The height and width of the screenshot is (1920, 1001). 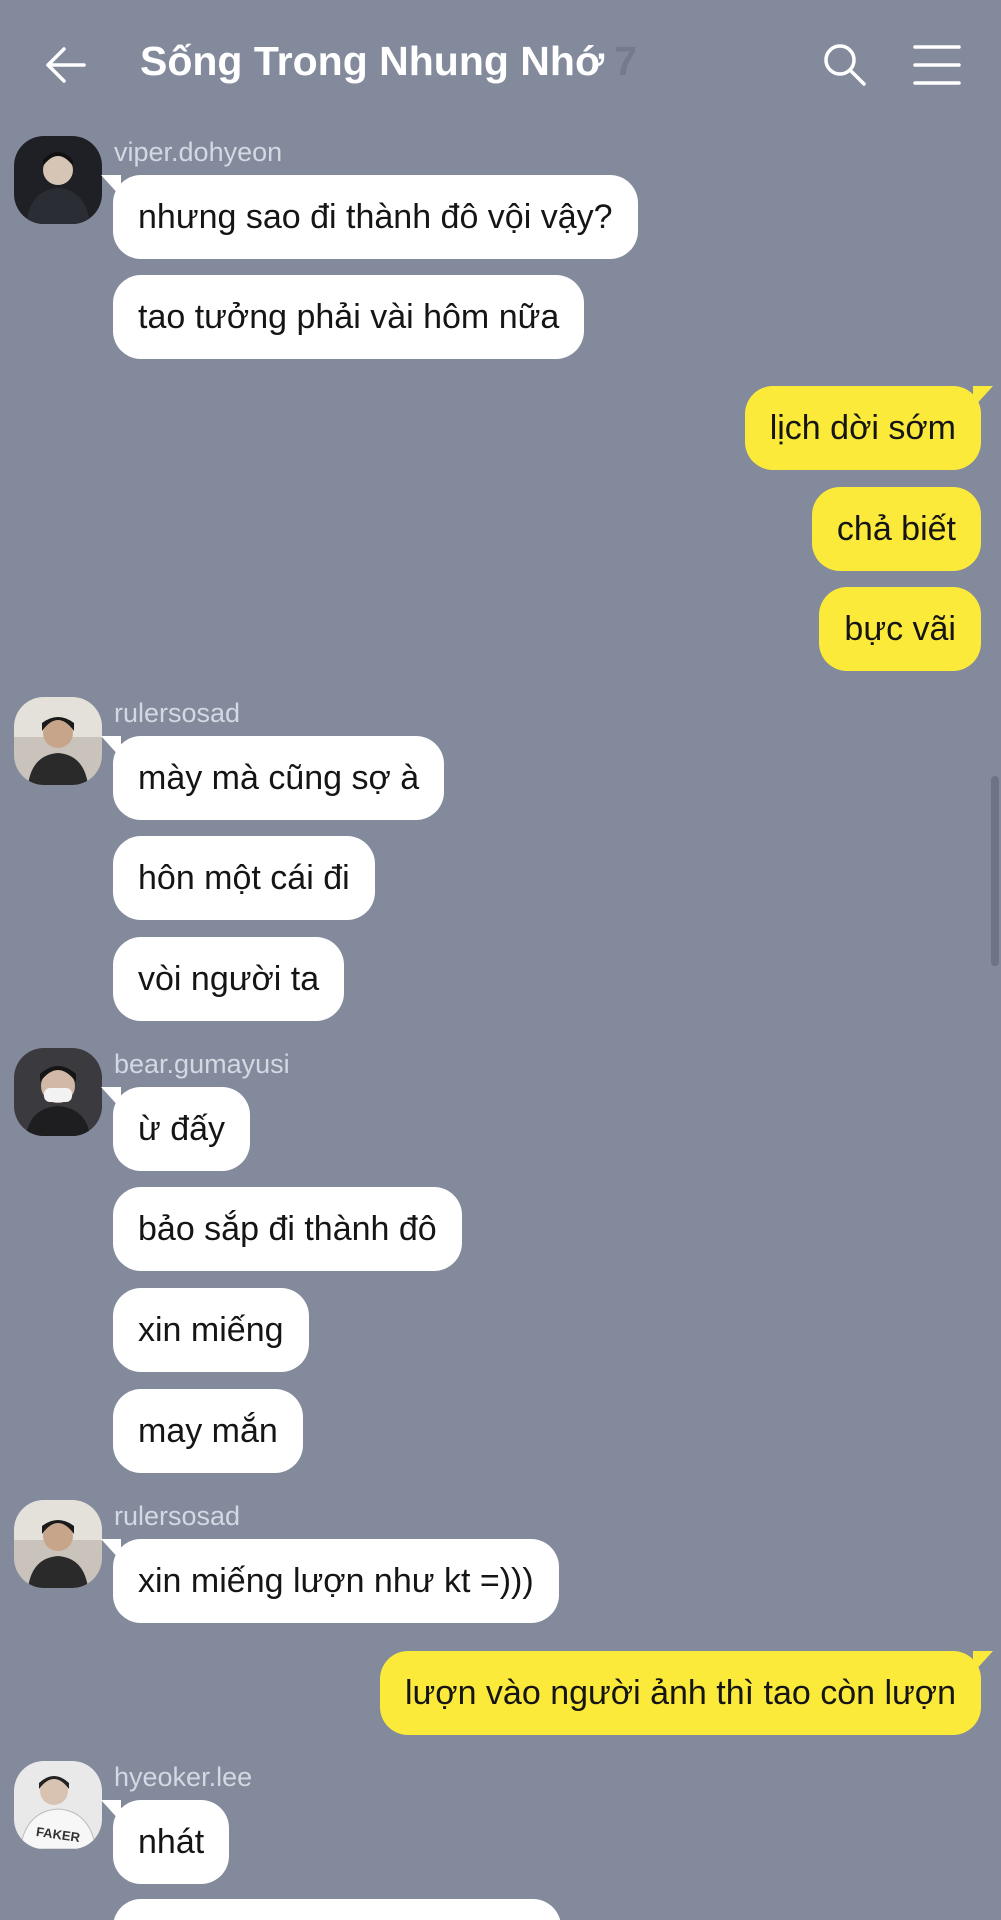 I want to click on avatar-gumayusi, so click(x=58, y=1092).